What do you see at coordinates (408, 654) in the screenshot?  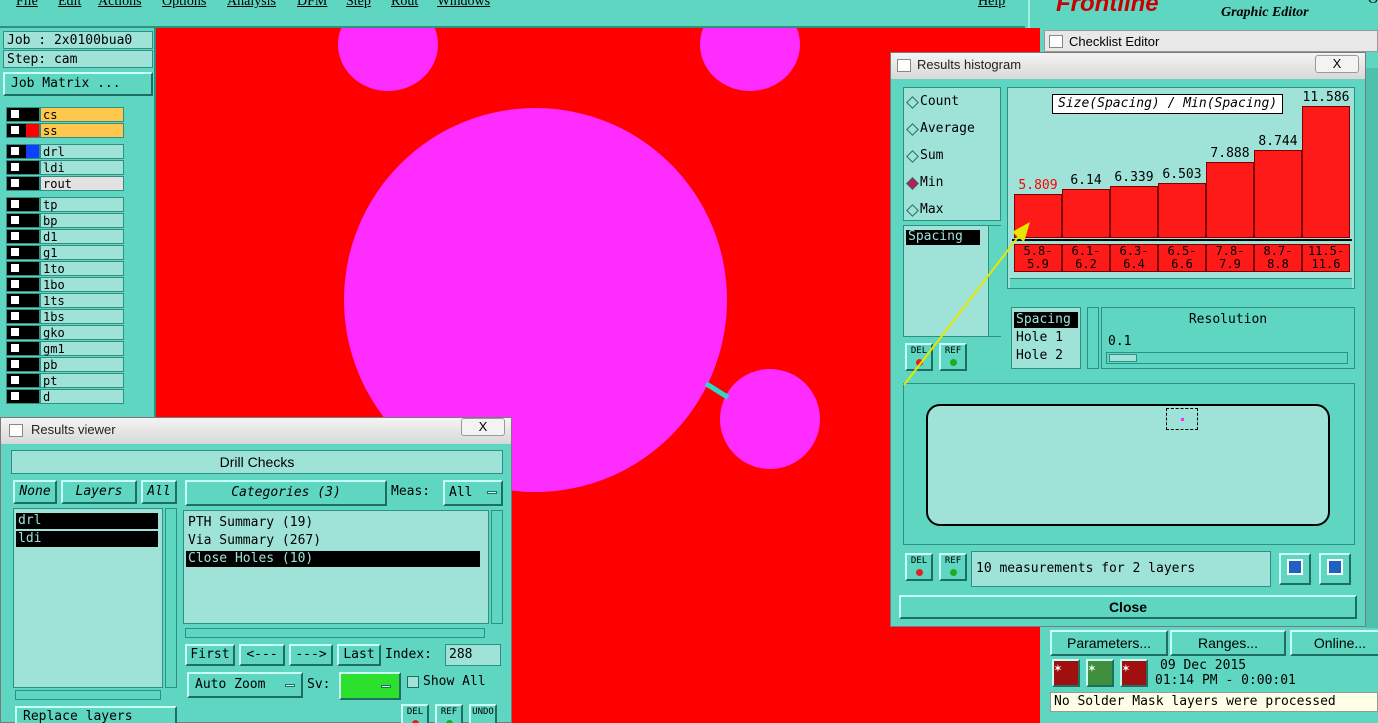 I see `index-label: Index:` at bounding box center [408, 654].